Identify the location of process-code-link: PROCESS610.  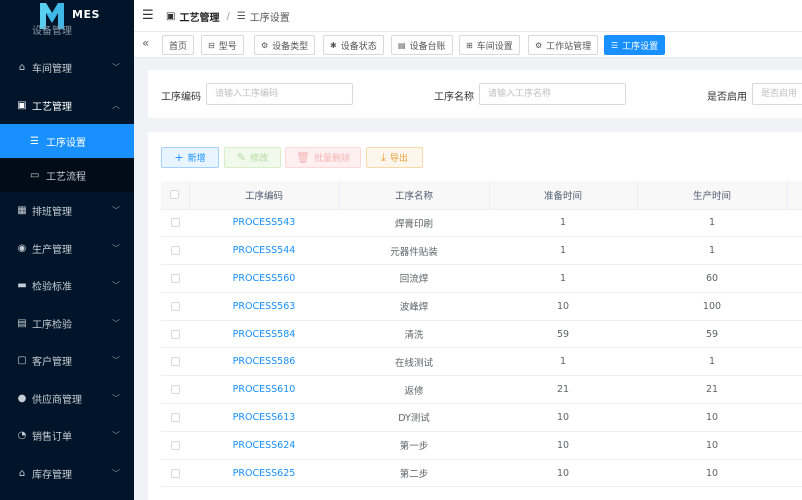
(264, 390).